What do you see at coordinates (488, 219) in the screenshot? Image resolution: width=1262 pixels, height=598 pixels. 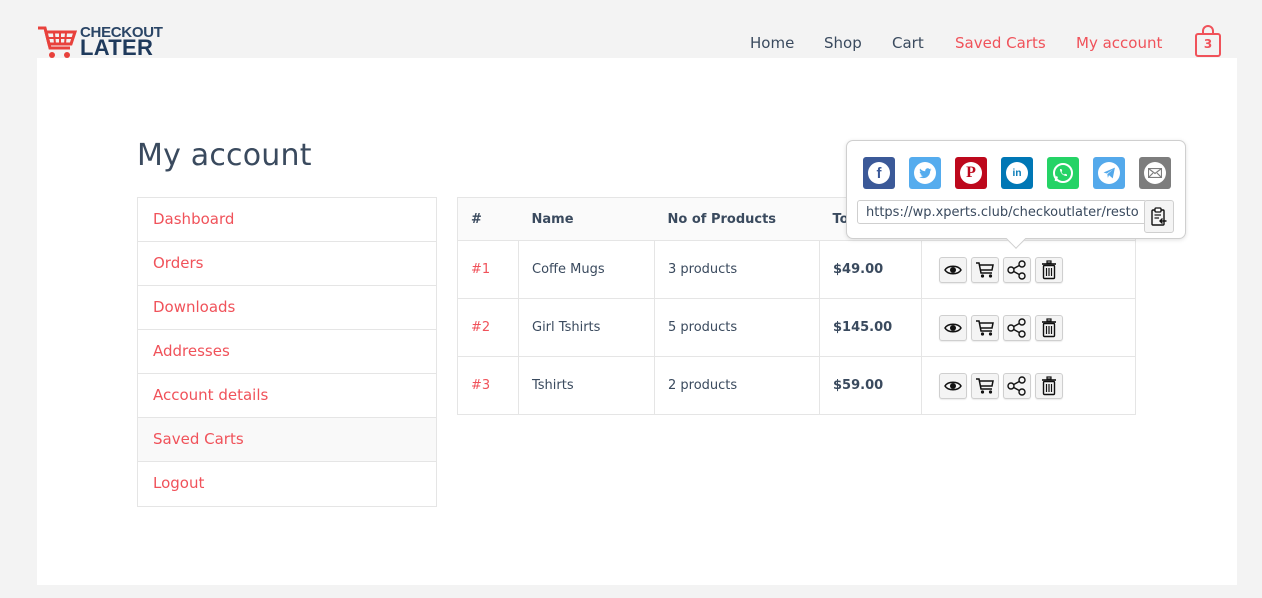 I see `col-header-id: #` at bounding box center [488, 219].